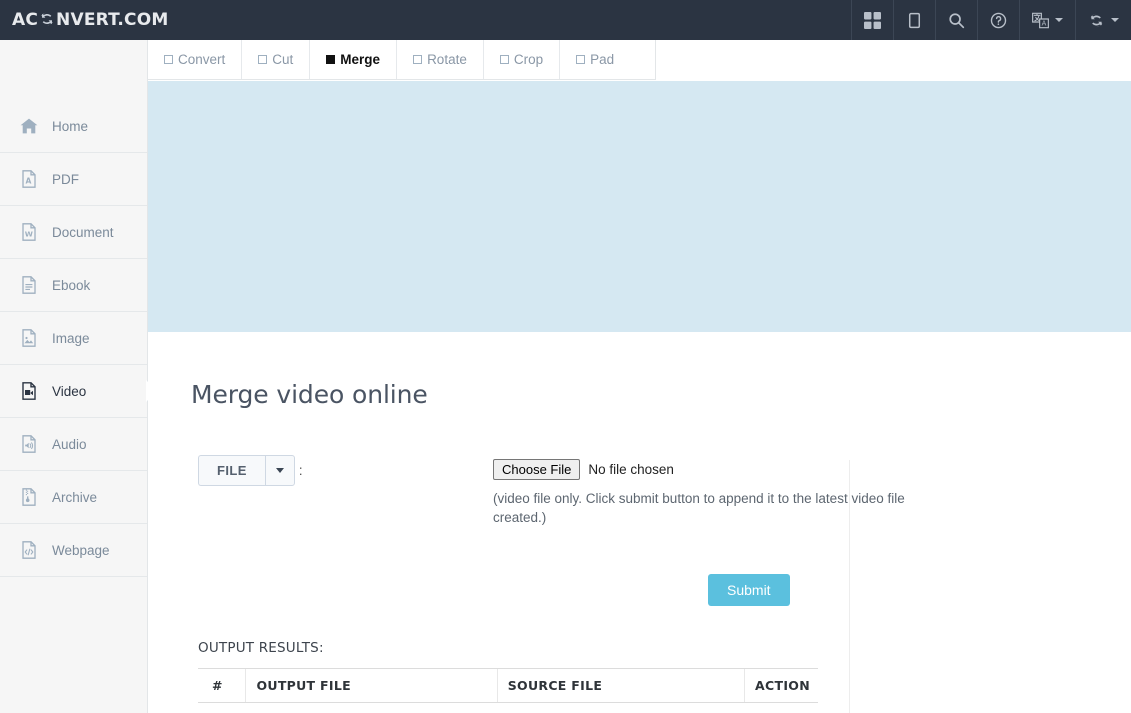 This screenshot has width=1131, height=713. I want to click on sidebar-item-webpage: Webpage, so click(73, 550).